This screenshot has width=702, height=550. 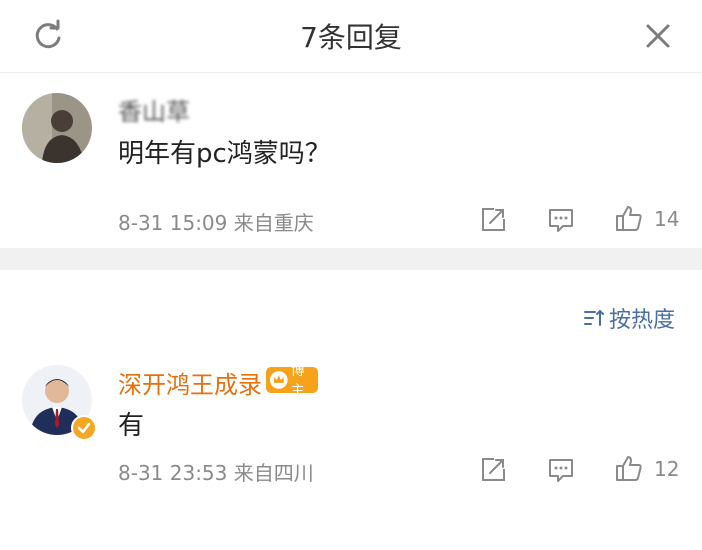 What do you see at coordinates (642, 320) in the screenshot?
I see `sort-label: 按热度` at bounding box center [642, 320].